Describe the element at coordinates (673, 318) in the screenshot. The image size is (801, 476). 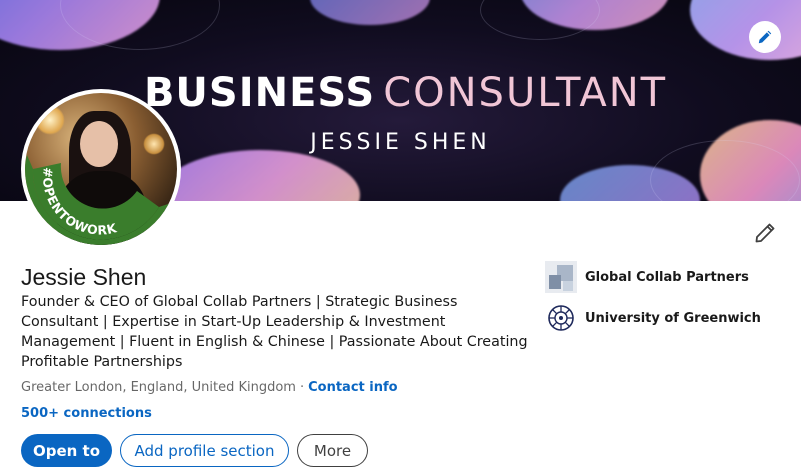
I see `school-name: University of Greenwich` at that location.